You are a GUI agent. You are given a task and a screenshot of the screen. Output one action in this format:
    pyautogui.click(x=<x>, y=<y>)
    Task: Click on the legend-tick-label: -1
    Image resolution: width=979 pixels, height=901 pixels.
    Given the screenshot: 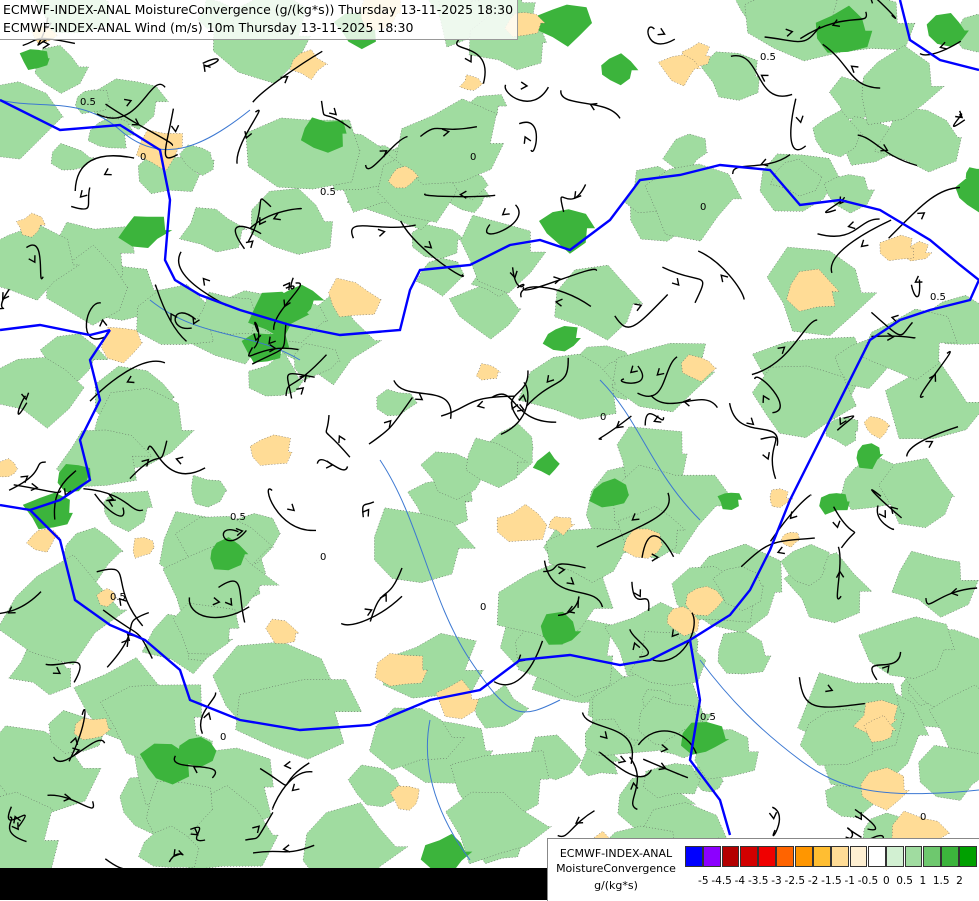 What is the action you would take?
    pyautogui.click(x=849, y=881)
    